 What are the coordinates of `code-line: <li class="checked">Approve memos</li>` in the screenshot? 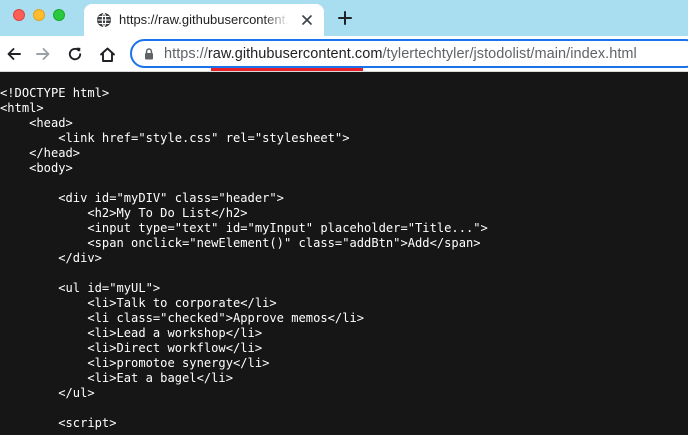 It's located at (182, 318).